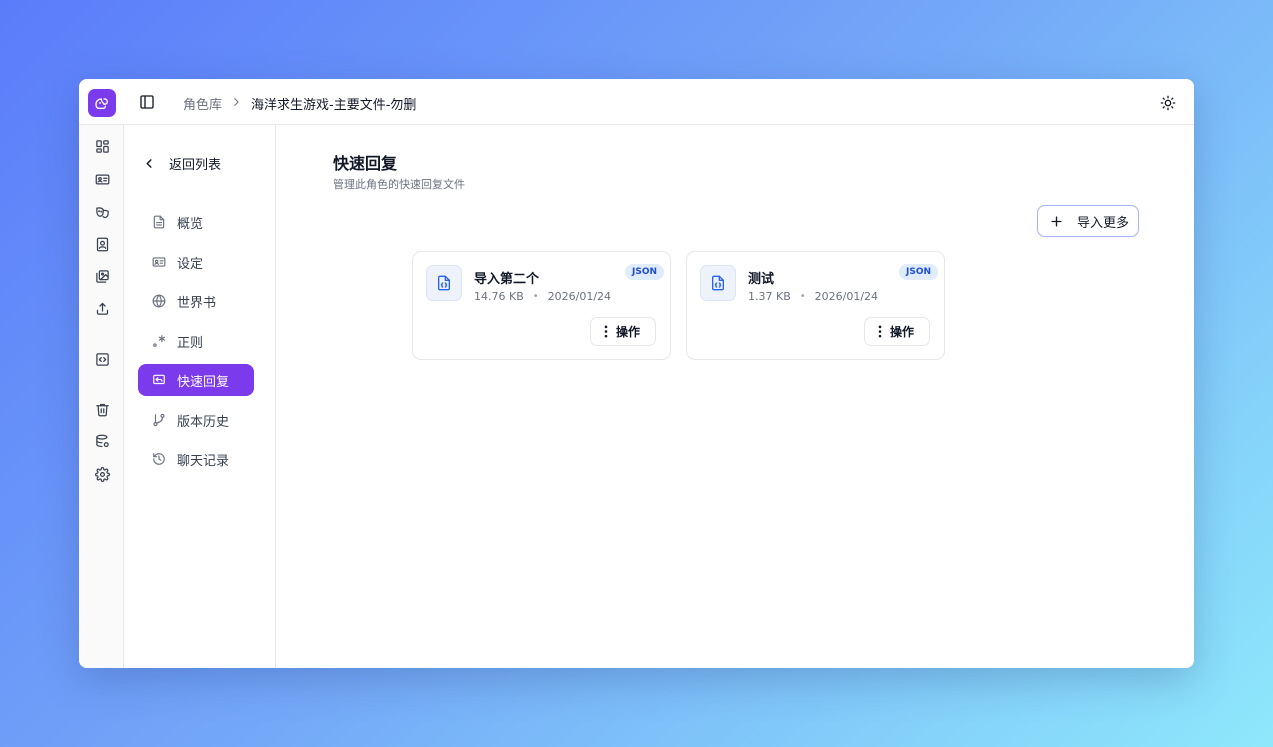 This screenshot has height=747, width=1273. What do you see at coordinates (334, 105) in the screenshot?
I see `breadcrumb-current: 海洋求生游戏-主要文件-勿删` at bounding box center [334, 105].